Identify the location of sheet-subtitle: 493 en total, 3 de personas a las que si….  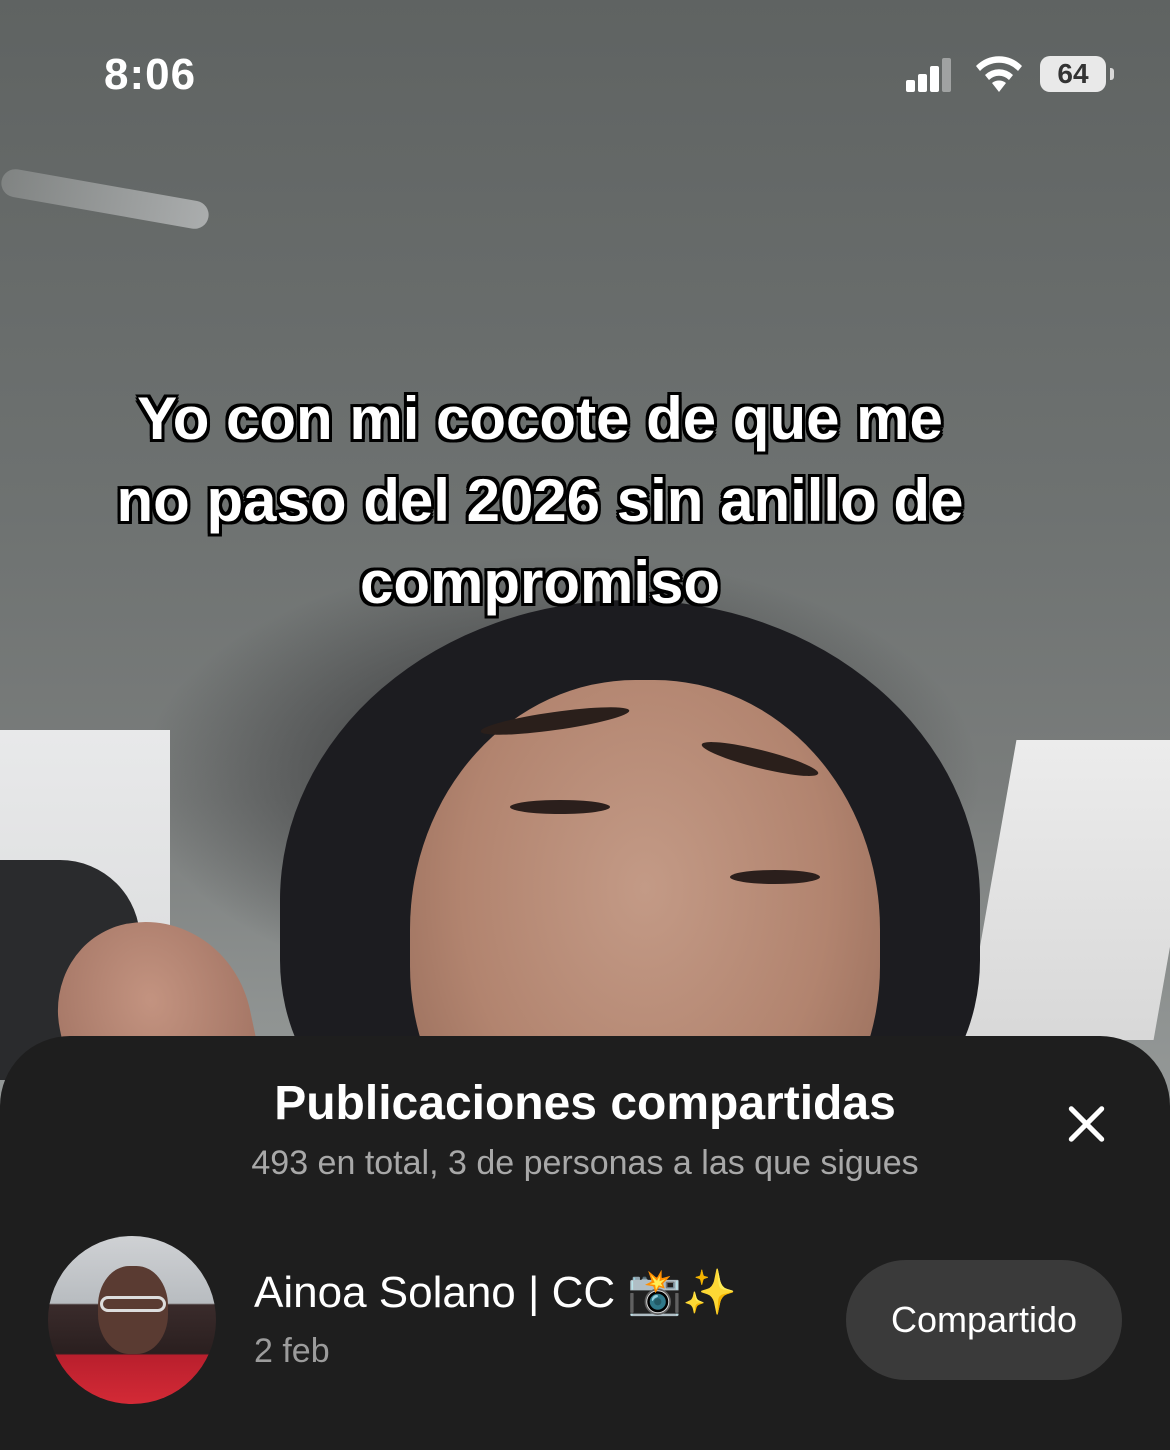
(585, 1163).